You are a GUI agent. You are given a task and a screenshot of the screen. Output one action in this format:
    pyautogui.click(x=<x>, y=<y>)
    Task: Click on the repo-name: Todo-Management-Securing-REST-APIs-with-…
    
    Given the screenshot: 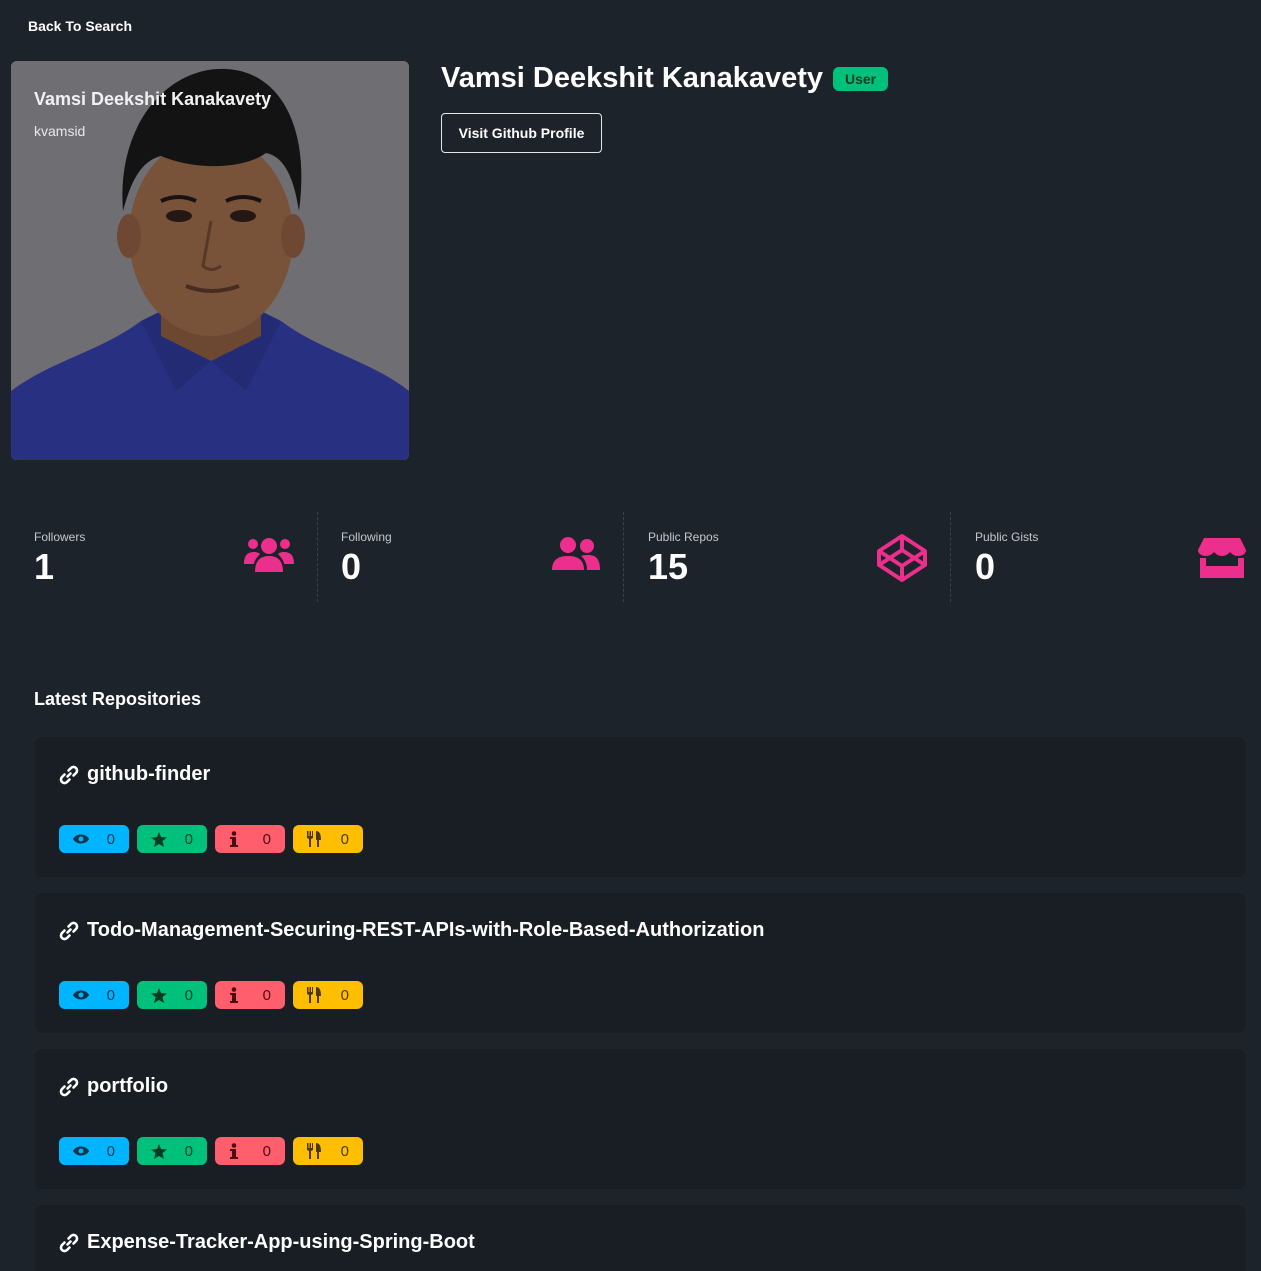 What is the action you would take?
    pyautogui.click(x=426, y=930)
    